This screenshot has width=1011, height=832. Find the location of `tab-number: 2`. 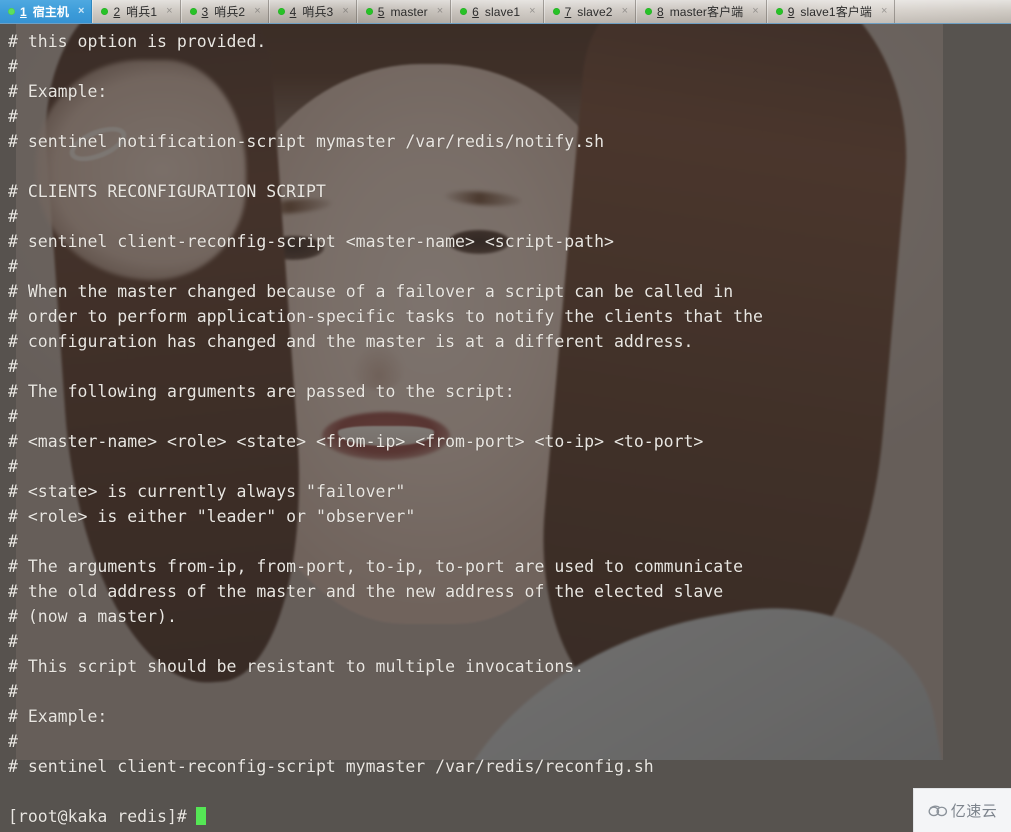

tab-number: 2 is located at coordinates (117, 11).